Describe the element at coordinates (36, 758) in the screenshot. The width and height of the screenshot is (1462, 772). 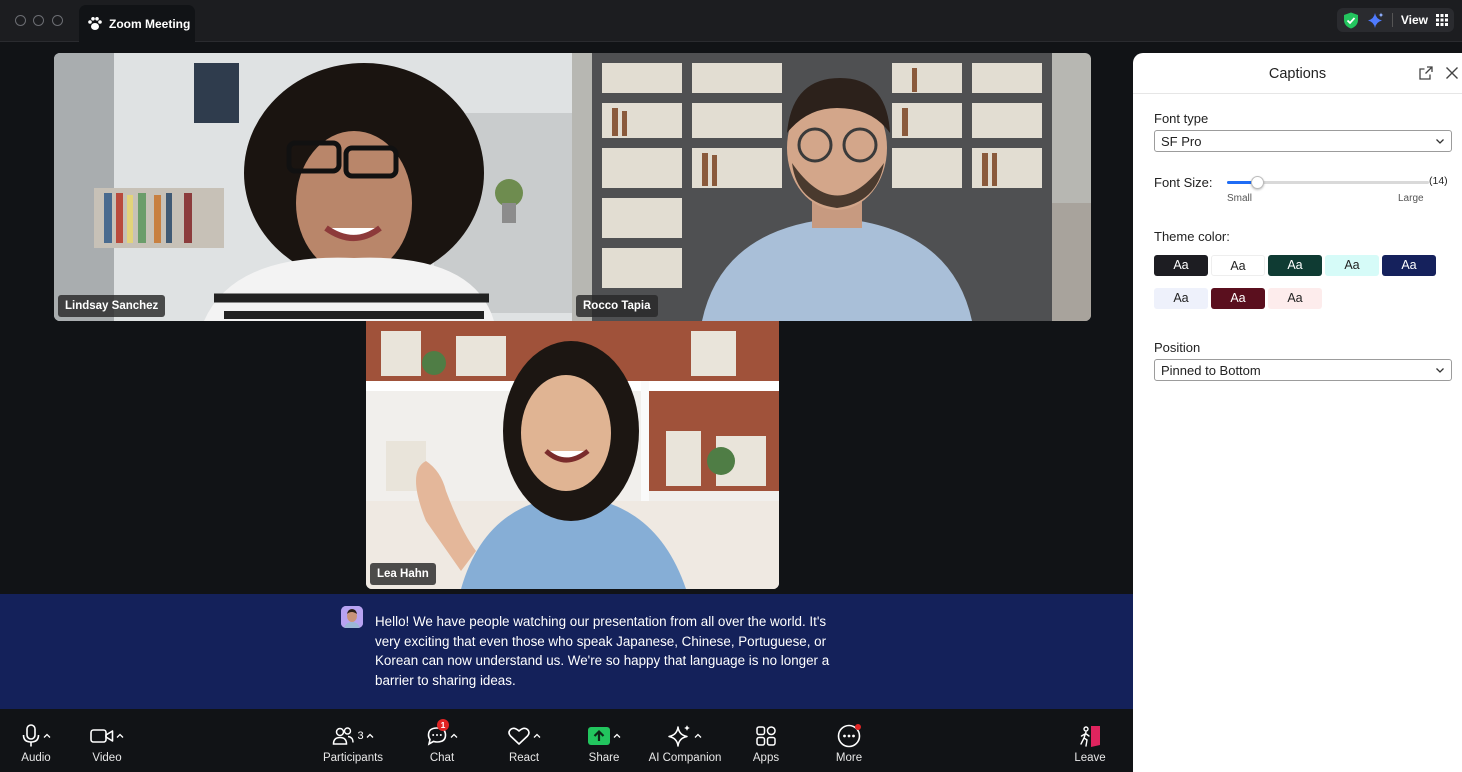
I see `audio-label: Audio` at that location.